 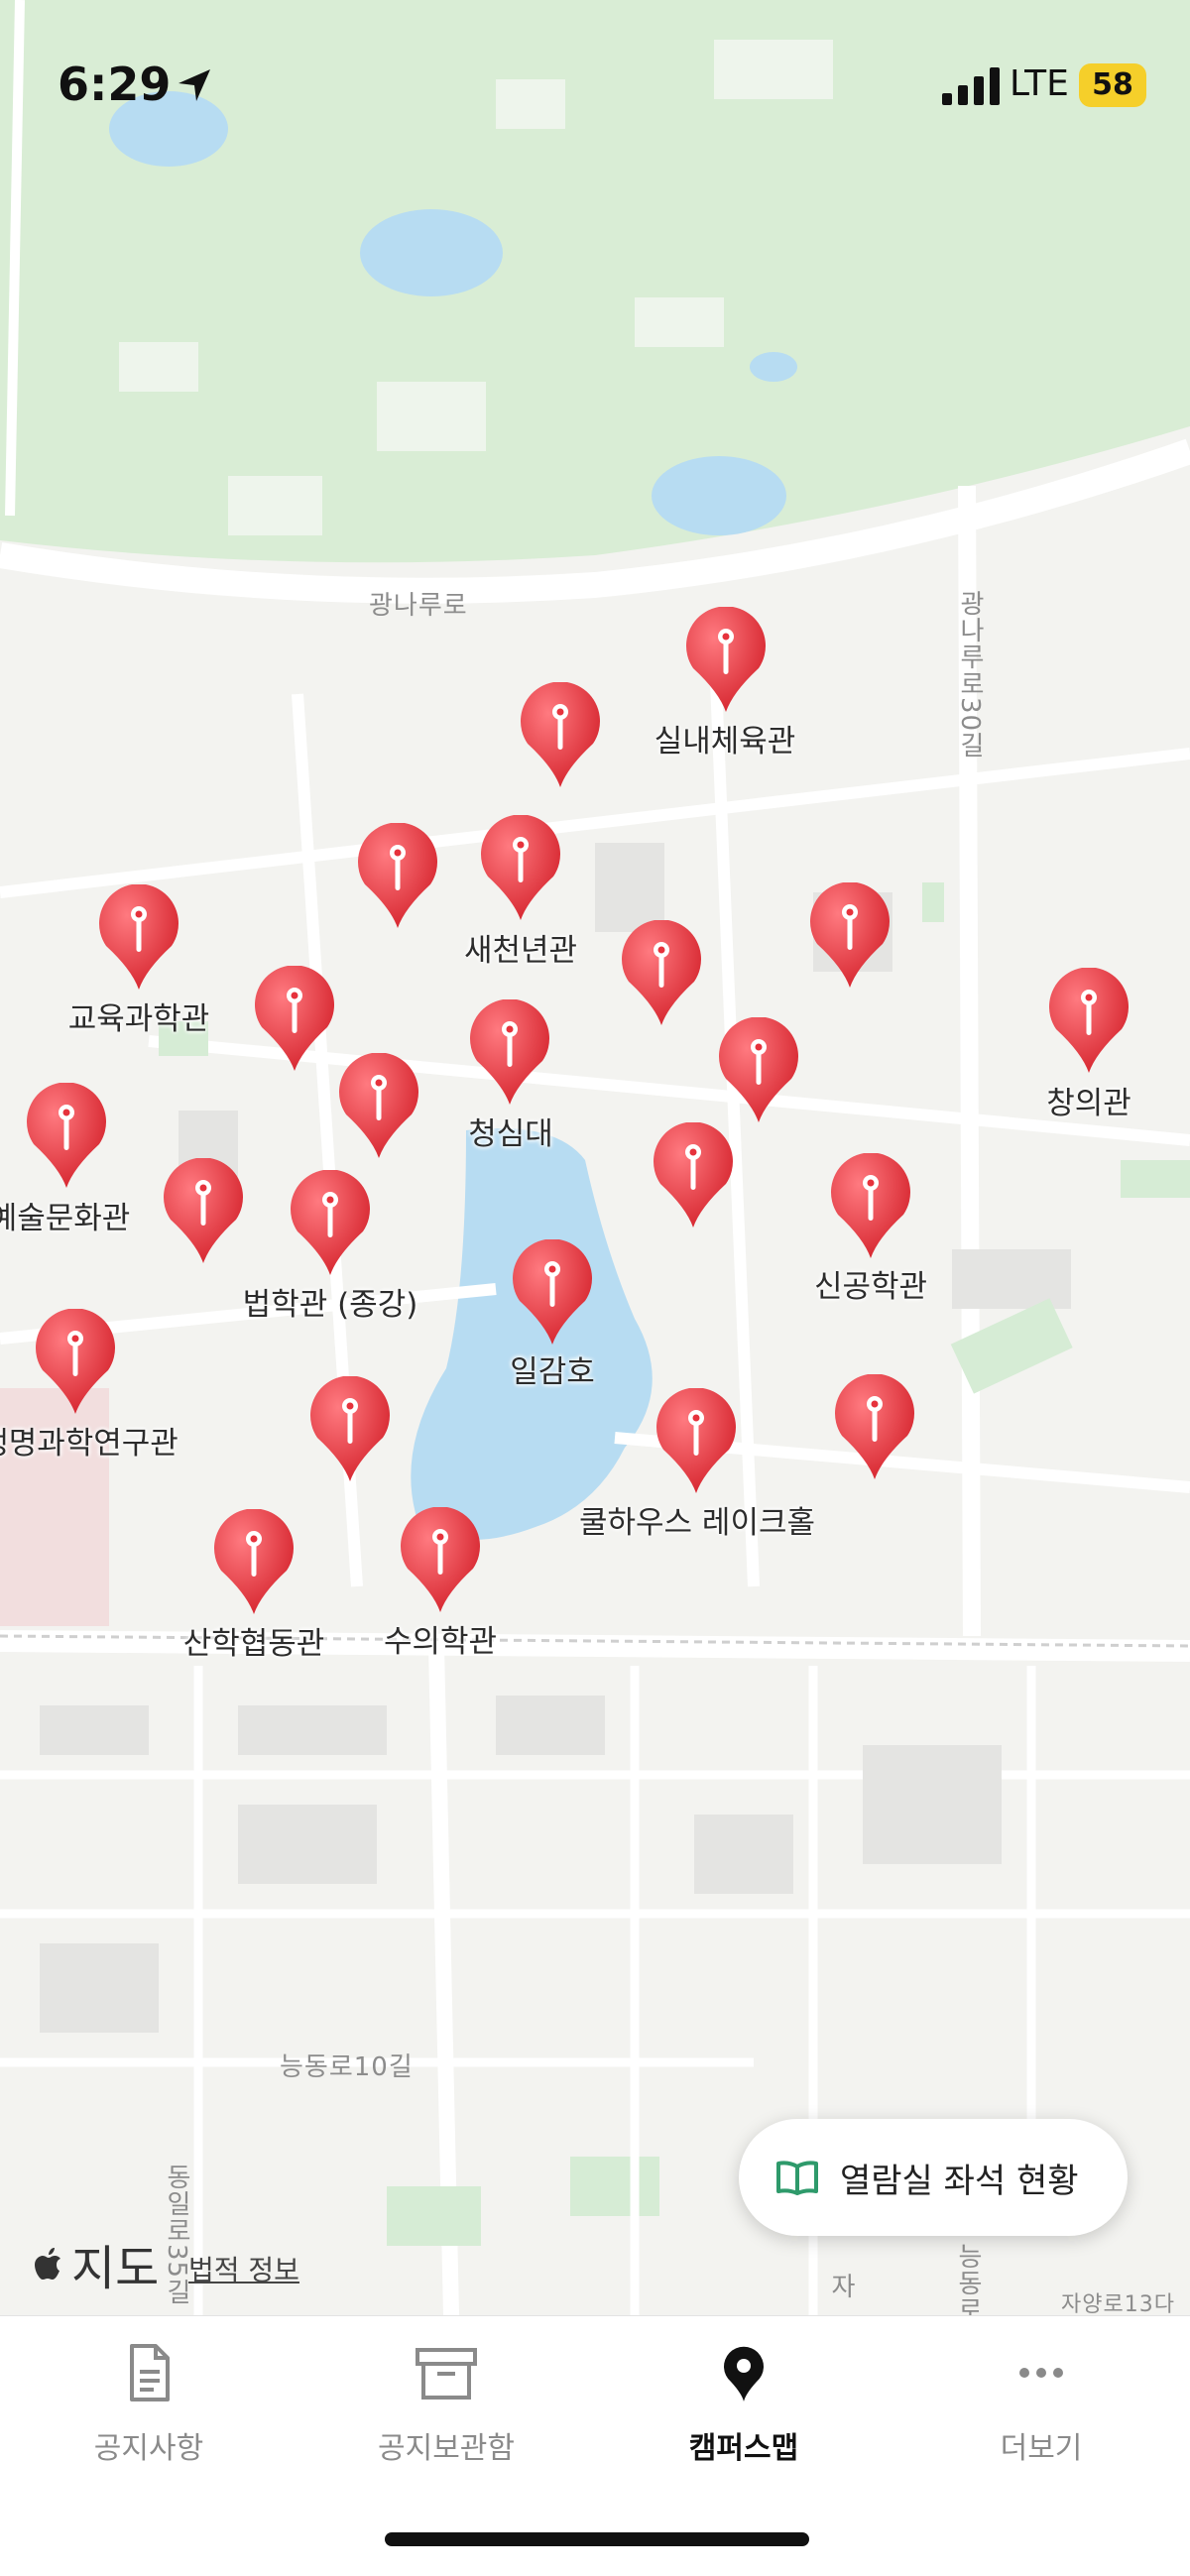 What do you see at coordinates (253, 1563) in the screenshot?
I see `map-pin-industry-academic` at bounding box center [253, 1563].